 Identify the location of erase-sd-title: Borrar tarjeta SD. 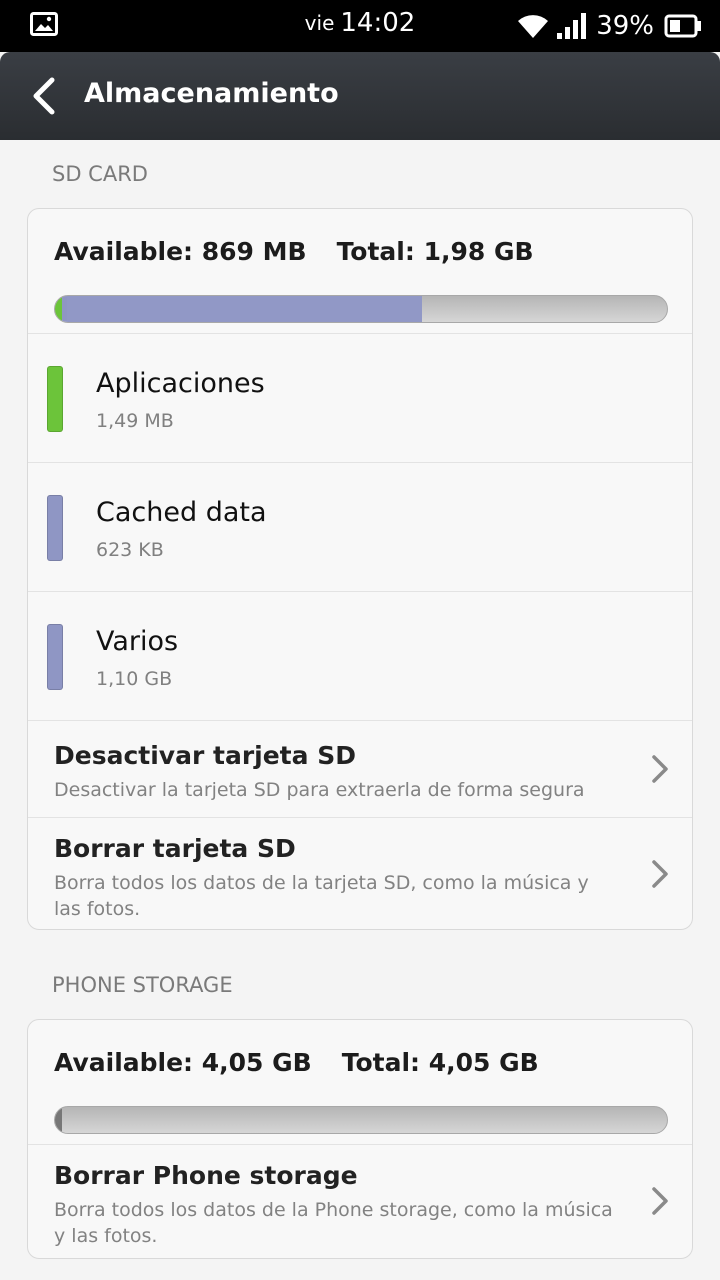
(175, 848).